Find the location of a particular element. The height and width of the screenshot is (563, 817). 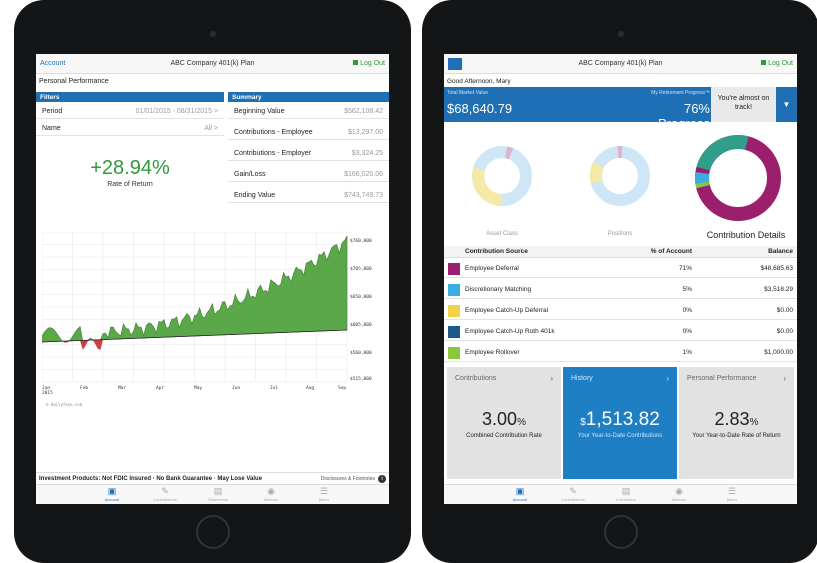

table-row: Employee Catch-Up Roth 401k 0% $0.00 is located at coordinates (620, 331).